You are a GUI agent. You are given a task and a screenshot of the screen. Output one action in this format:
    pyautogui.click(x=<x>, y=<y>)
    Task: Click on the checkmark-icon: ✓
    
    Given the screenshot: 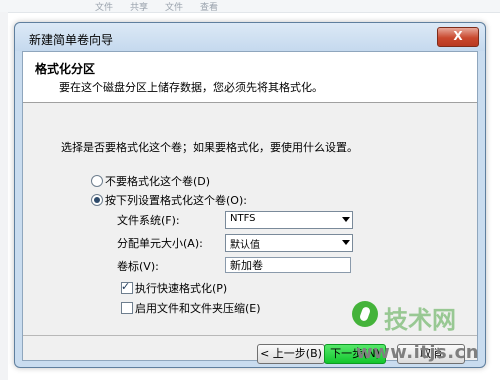 What is the action you would take?
    pyautogui.click(x=126, y=286)
    